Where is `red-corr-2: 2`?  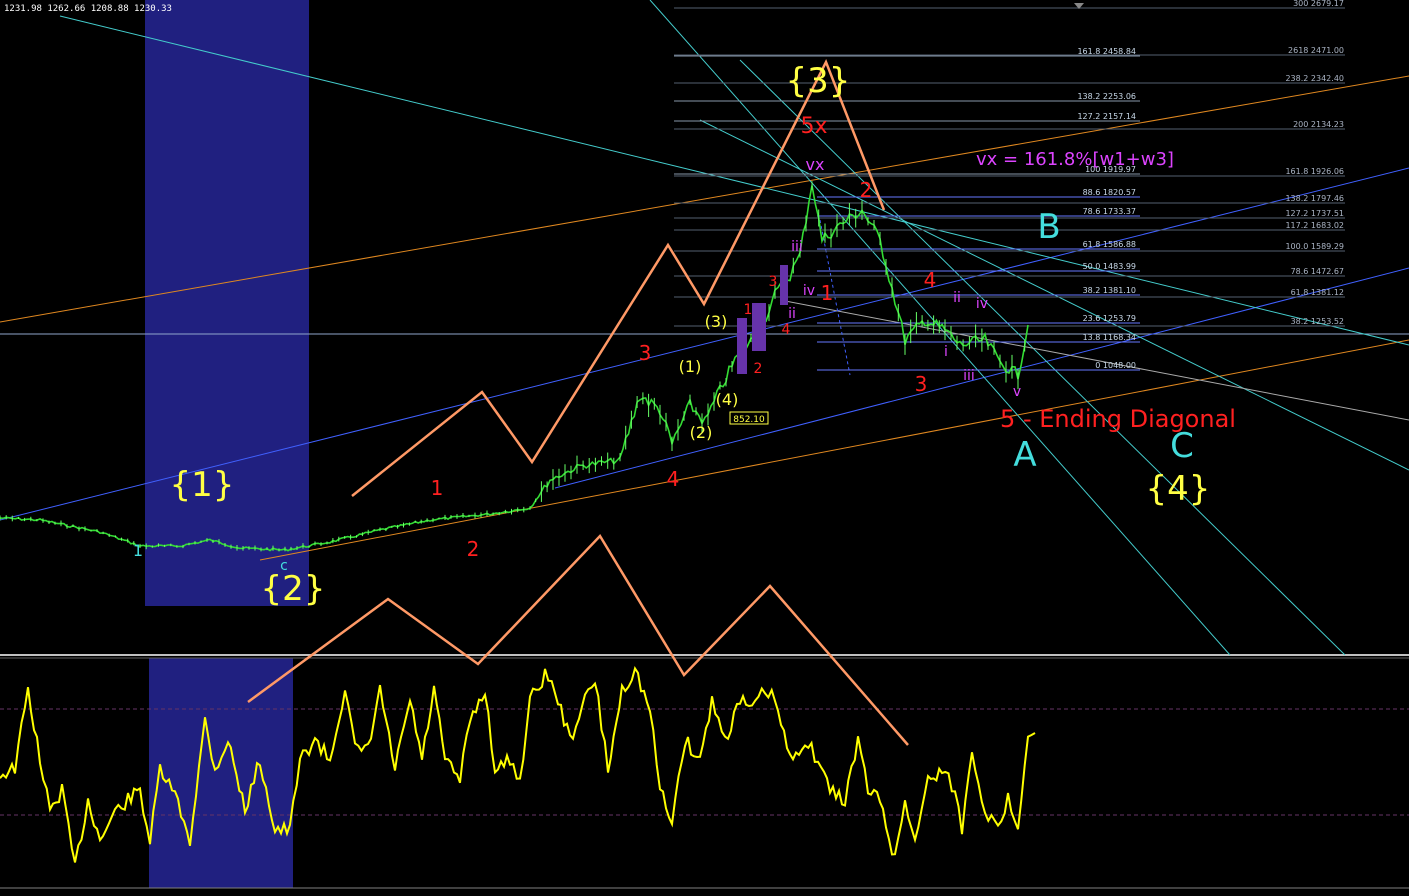
red-corr-2: 2 is located at coordinates (866, 190).